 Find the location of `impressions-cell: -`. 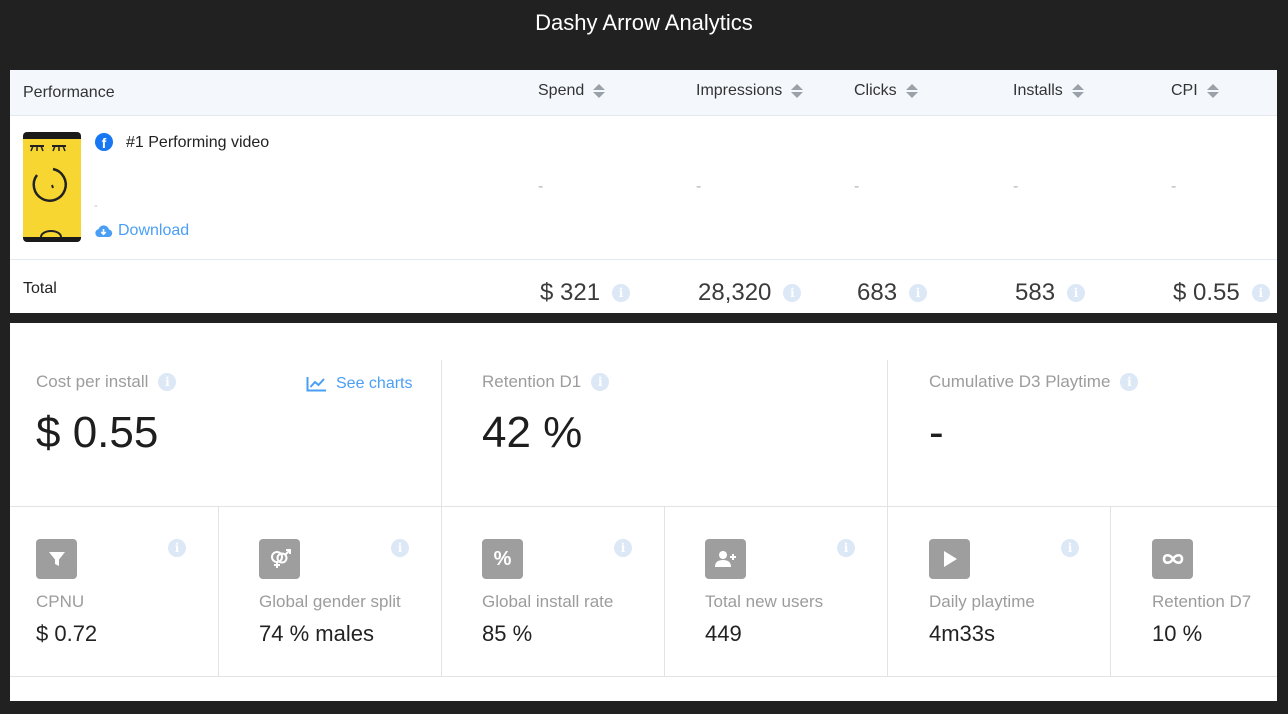

impressions-cell: - is located at coordinates (699, 186).